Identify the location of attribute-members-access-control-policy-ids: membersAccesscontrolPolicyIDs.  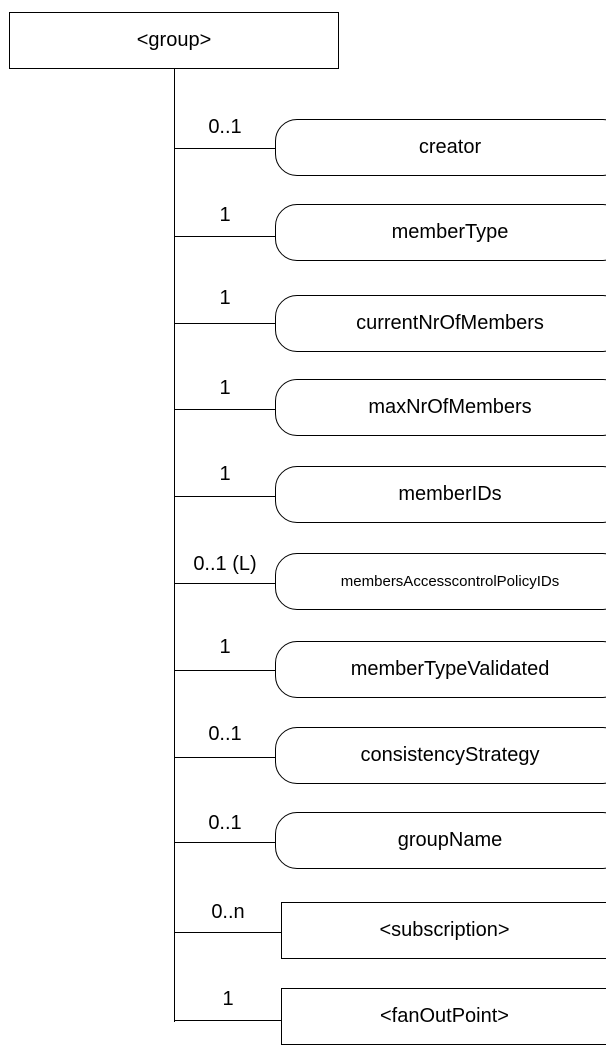
(440, 581).